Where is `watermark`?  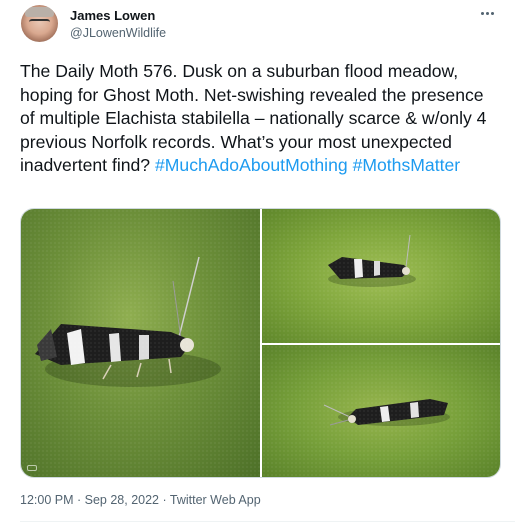 watermark is located at coordinates (32, 468).